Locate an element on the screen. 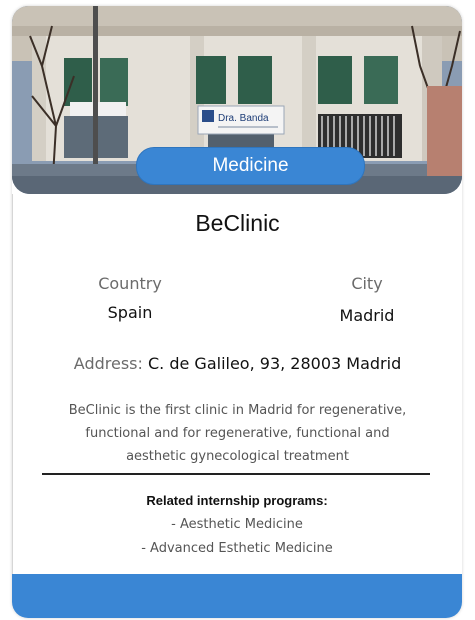 This screenshot has height=620, width=475. clinic-name: BeClinic is located at coordinates (237, 223).